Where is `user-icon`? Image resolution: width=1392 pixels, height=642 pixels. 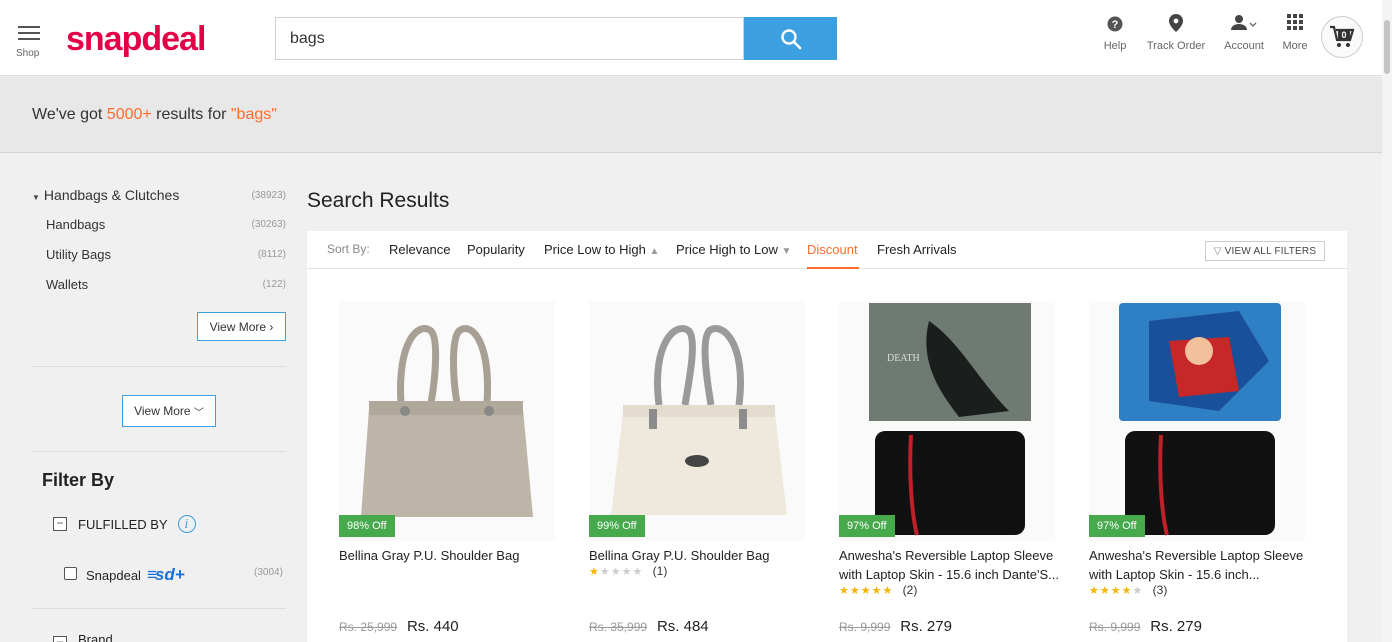 user-icon is located at coordinates (1244, 22).